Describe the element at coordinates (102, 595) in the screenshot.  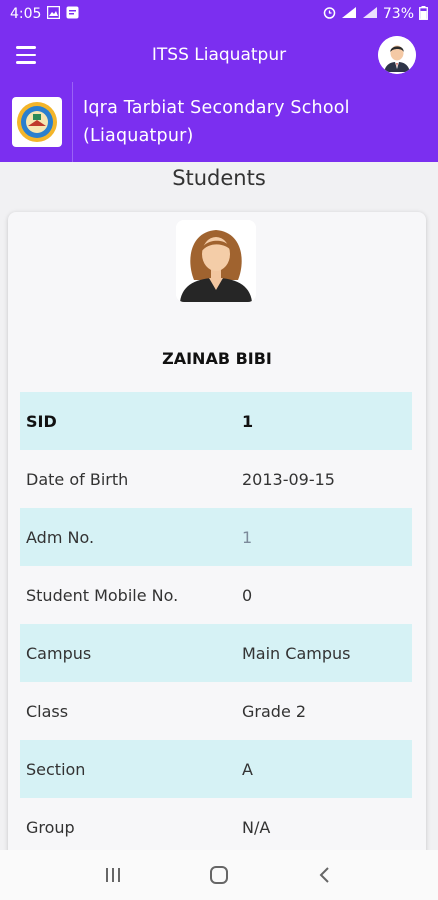
I see `info-label: Student Mobile No.` at that location.